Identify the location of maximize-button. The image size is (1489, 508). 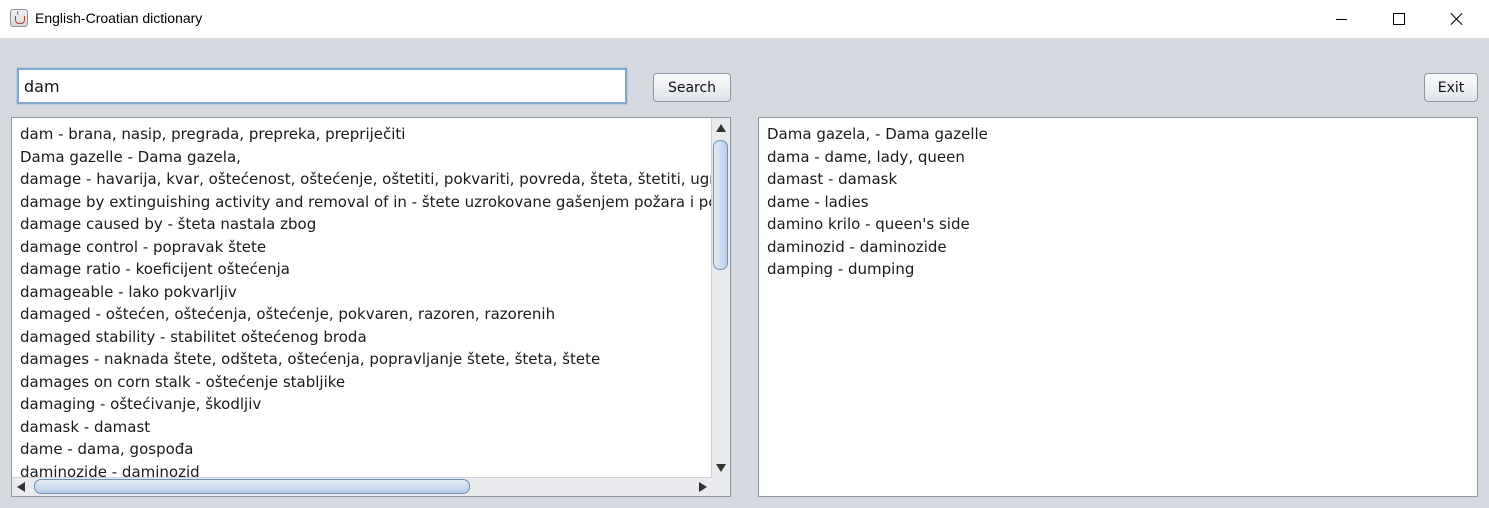
(1399, 19).